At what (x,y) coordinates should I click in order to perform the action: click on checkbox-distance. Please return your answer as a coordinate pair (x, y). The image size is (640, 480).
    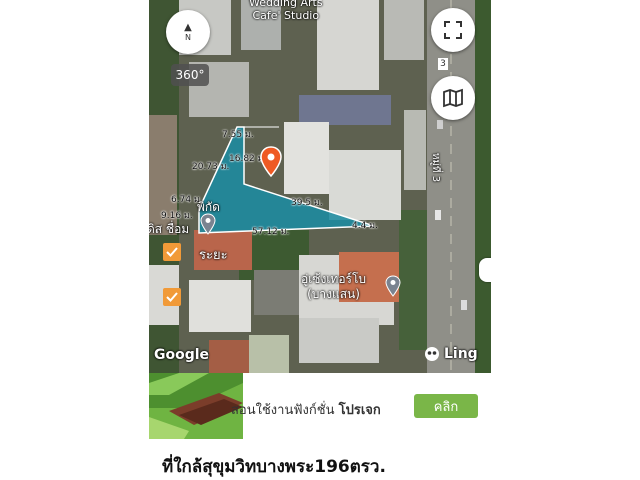
    Looking at the image, I should click on (172, 252).